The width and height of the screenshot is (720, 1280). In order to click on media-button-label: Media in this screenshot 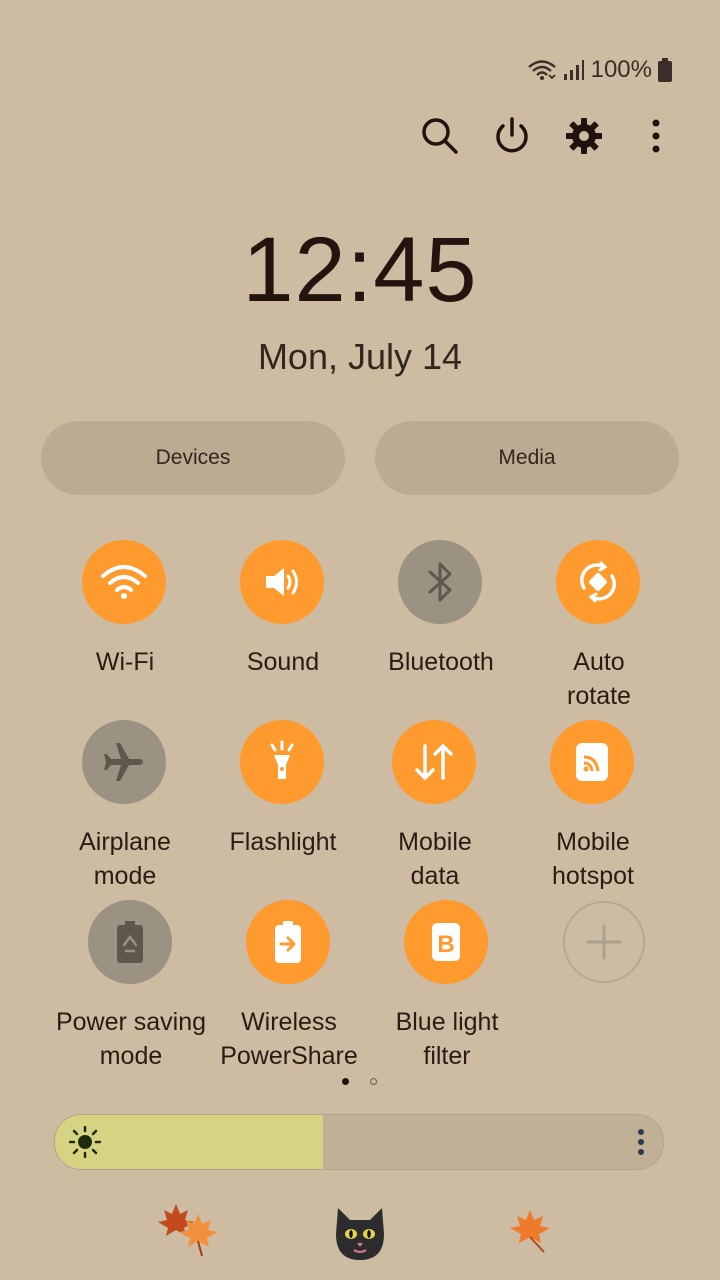, I will do `click(527, 457)`.